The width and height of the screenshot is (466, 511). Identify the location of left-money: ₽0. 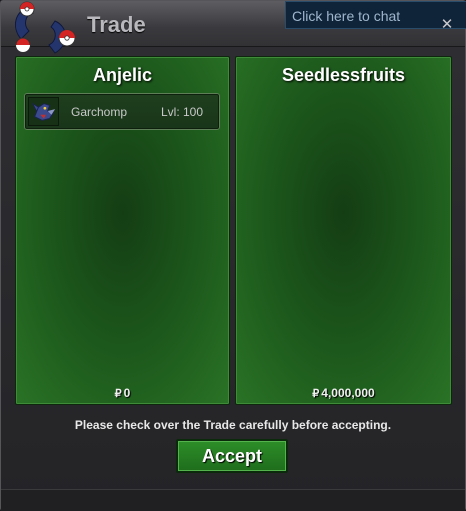
(122, 393).